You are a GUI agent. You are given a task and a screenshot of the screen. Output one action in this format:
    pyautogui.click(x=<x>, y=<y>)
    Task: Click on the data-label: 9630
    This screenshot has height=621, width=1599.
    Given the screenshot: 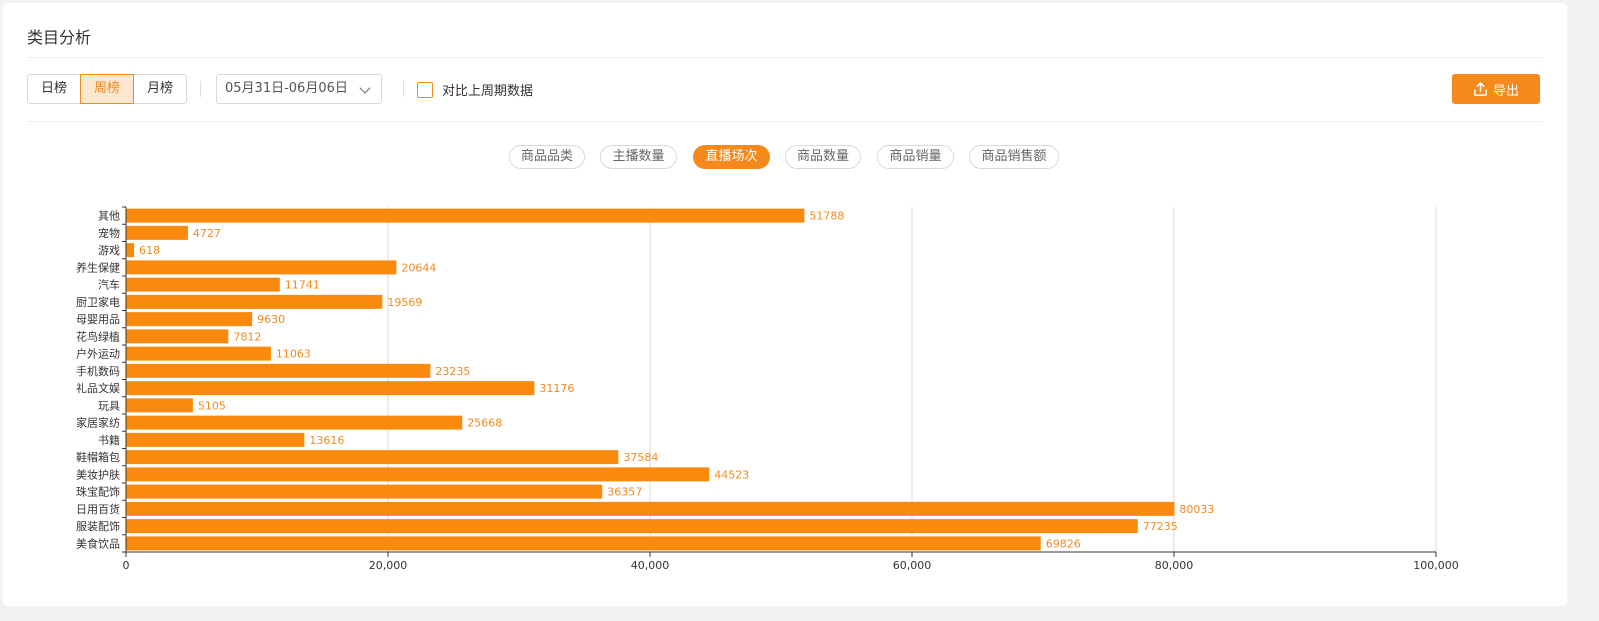 What is the action you would take?
    pyautogui.click(x=271, y=319)
    